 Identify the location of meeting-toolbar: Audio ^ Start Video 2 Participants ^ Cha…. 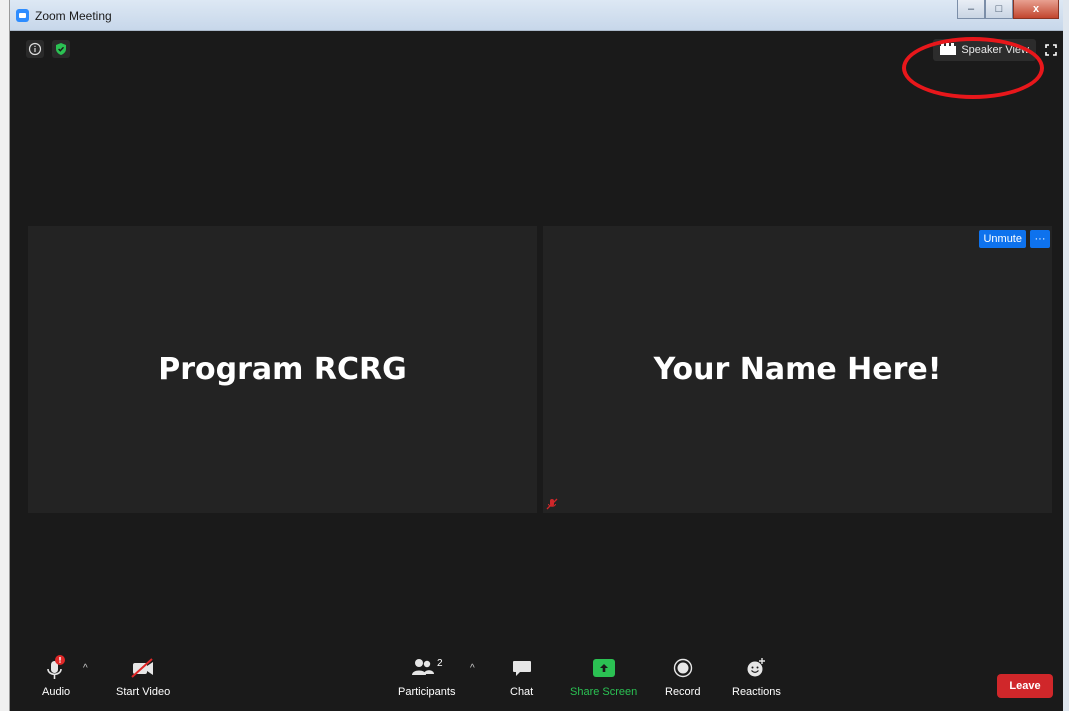
(536, 680).